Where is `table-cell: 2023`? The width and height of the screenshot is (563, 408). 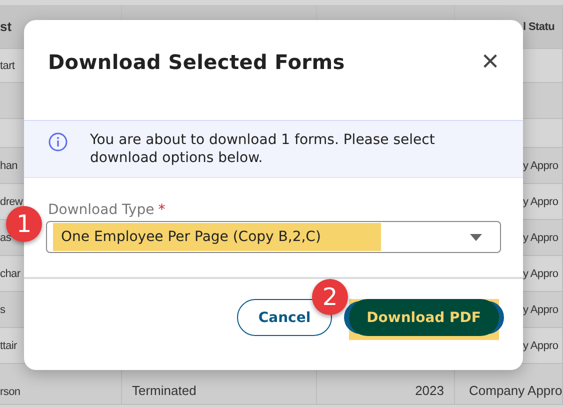
table-cell: 2023 is located at coordinates (429, 390).